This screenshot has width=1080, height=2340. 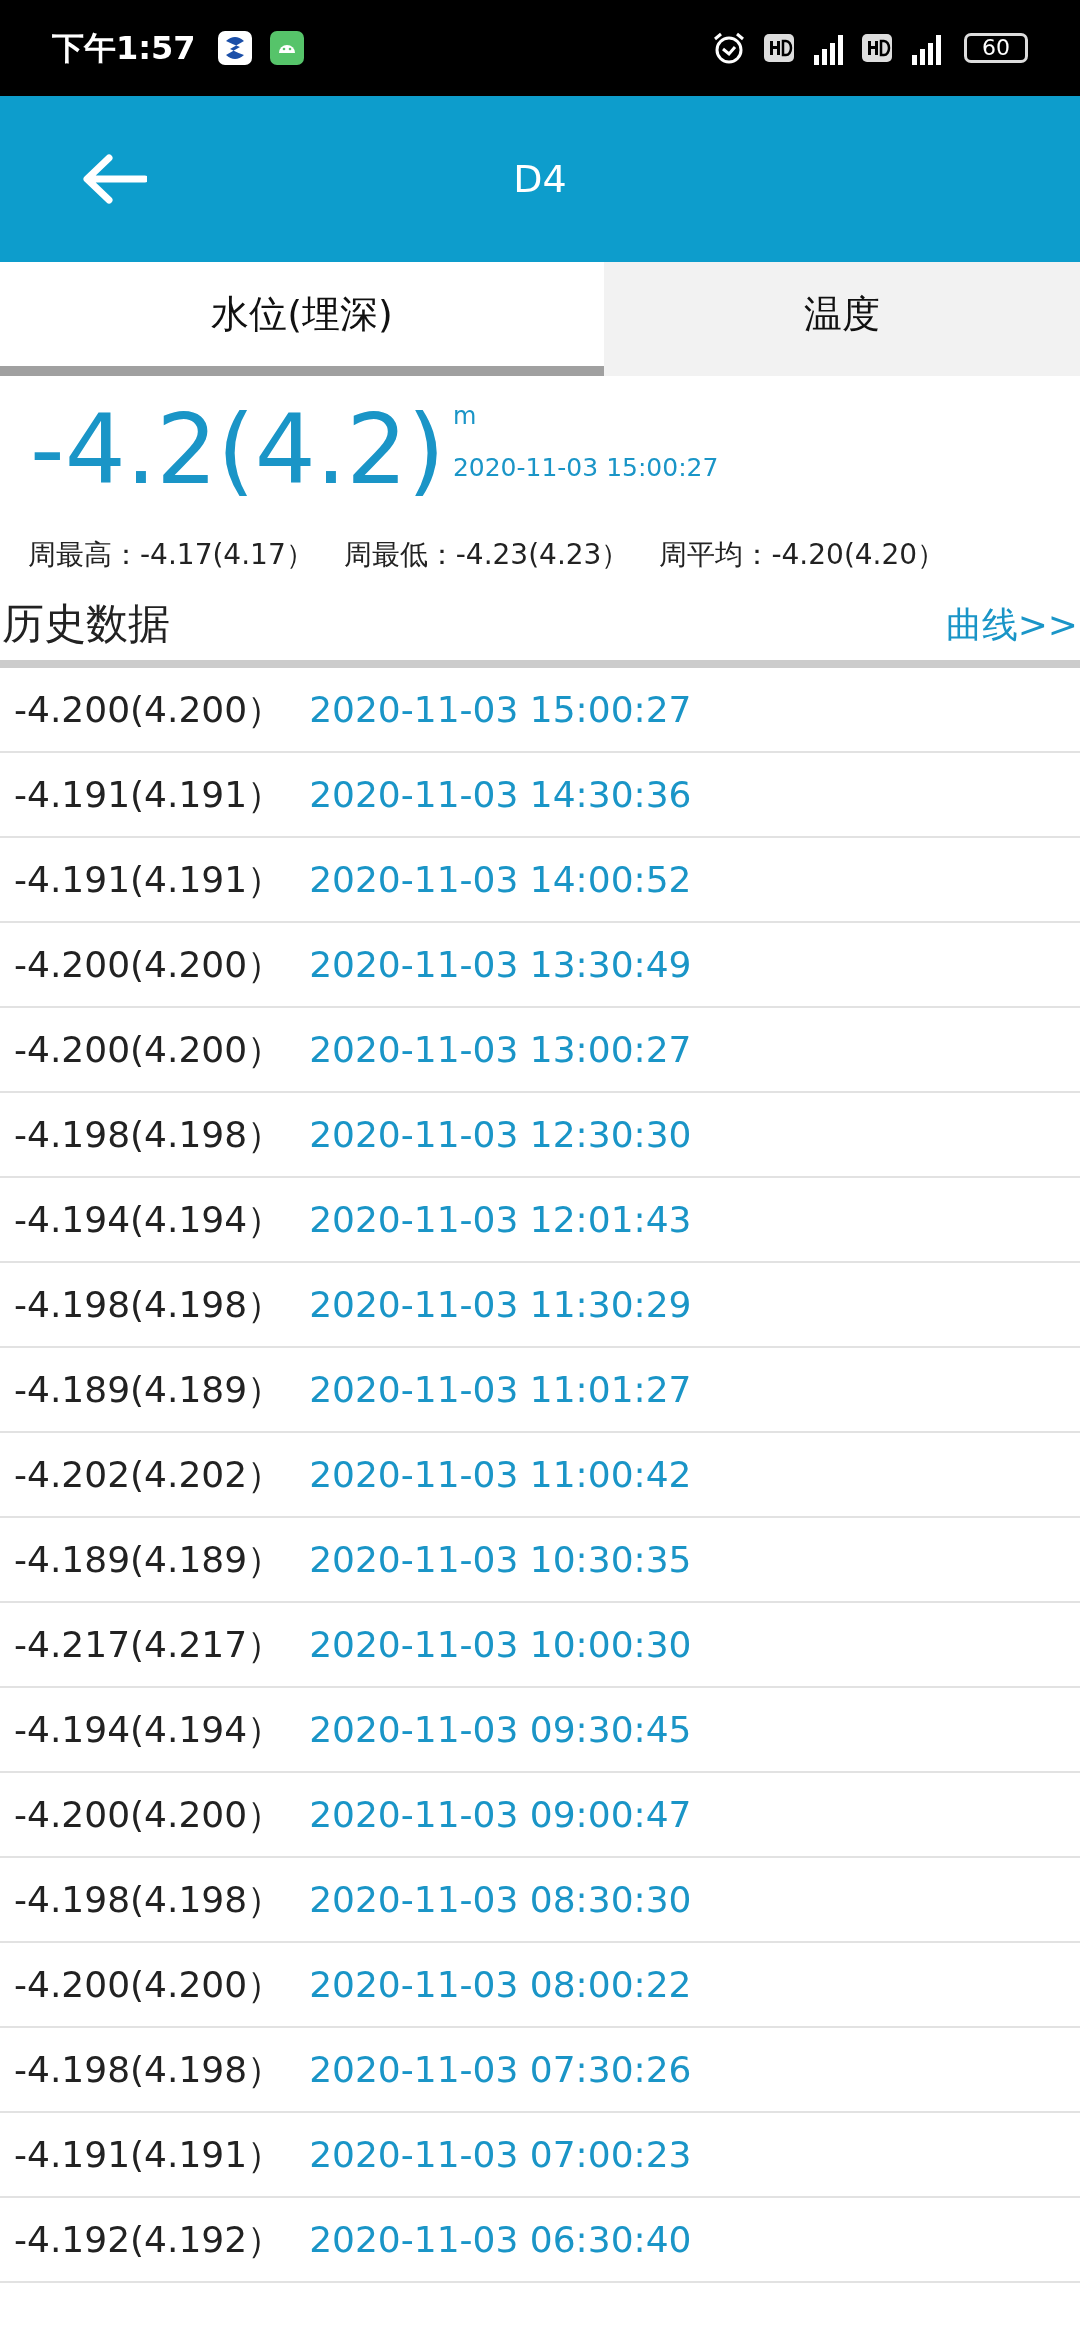 I want to click on current-reading: -4.2(4.2), so click(x=237, y=450).